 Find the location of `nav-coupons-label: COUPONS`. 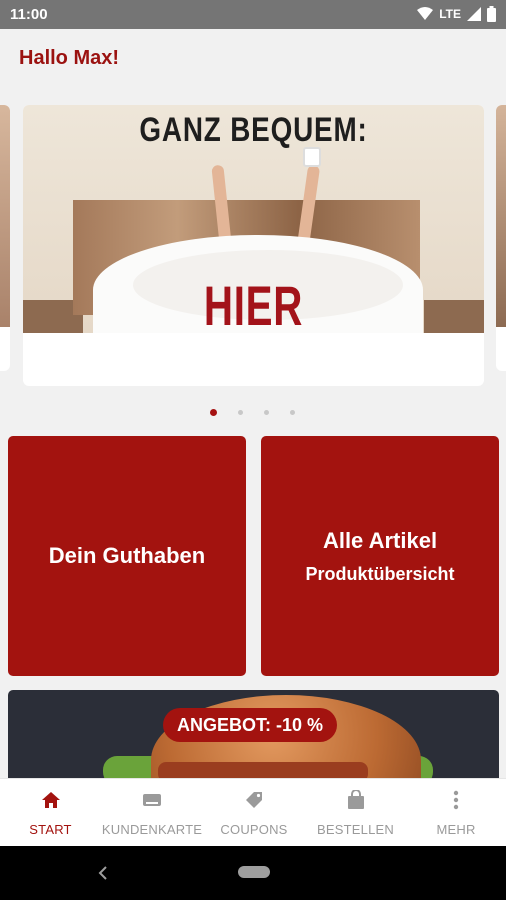

nav-coupons-label: COUPONS is located at coordinates (254, 829).